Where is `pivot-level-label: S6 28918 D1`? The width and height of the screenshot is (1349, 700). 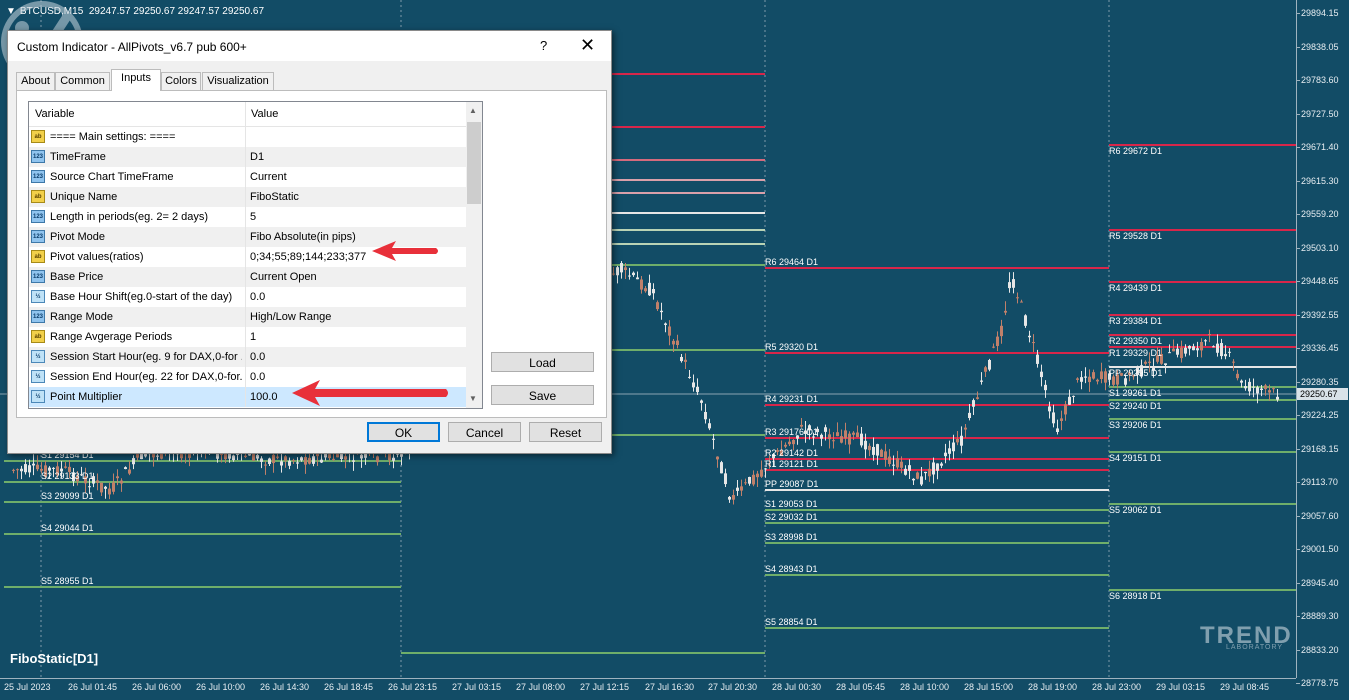
pivot-level-label: S6 28918 D1 is located at coordinates (1135, 596).